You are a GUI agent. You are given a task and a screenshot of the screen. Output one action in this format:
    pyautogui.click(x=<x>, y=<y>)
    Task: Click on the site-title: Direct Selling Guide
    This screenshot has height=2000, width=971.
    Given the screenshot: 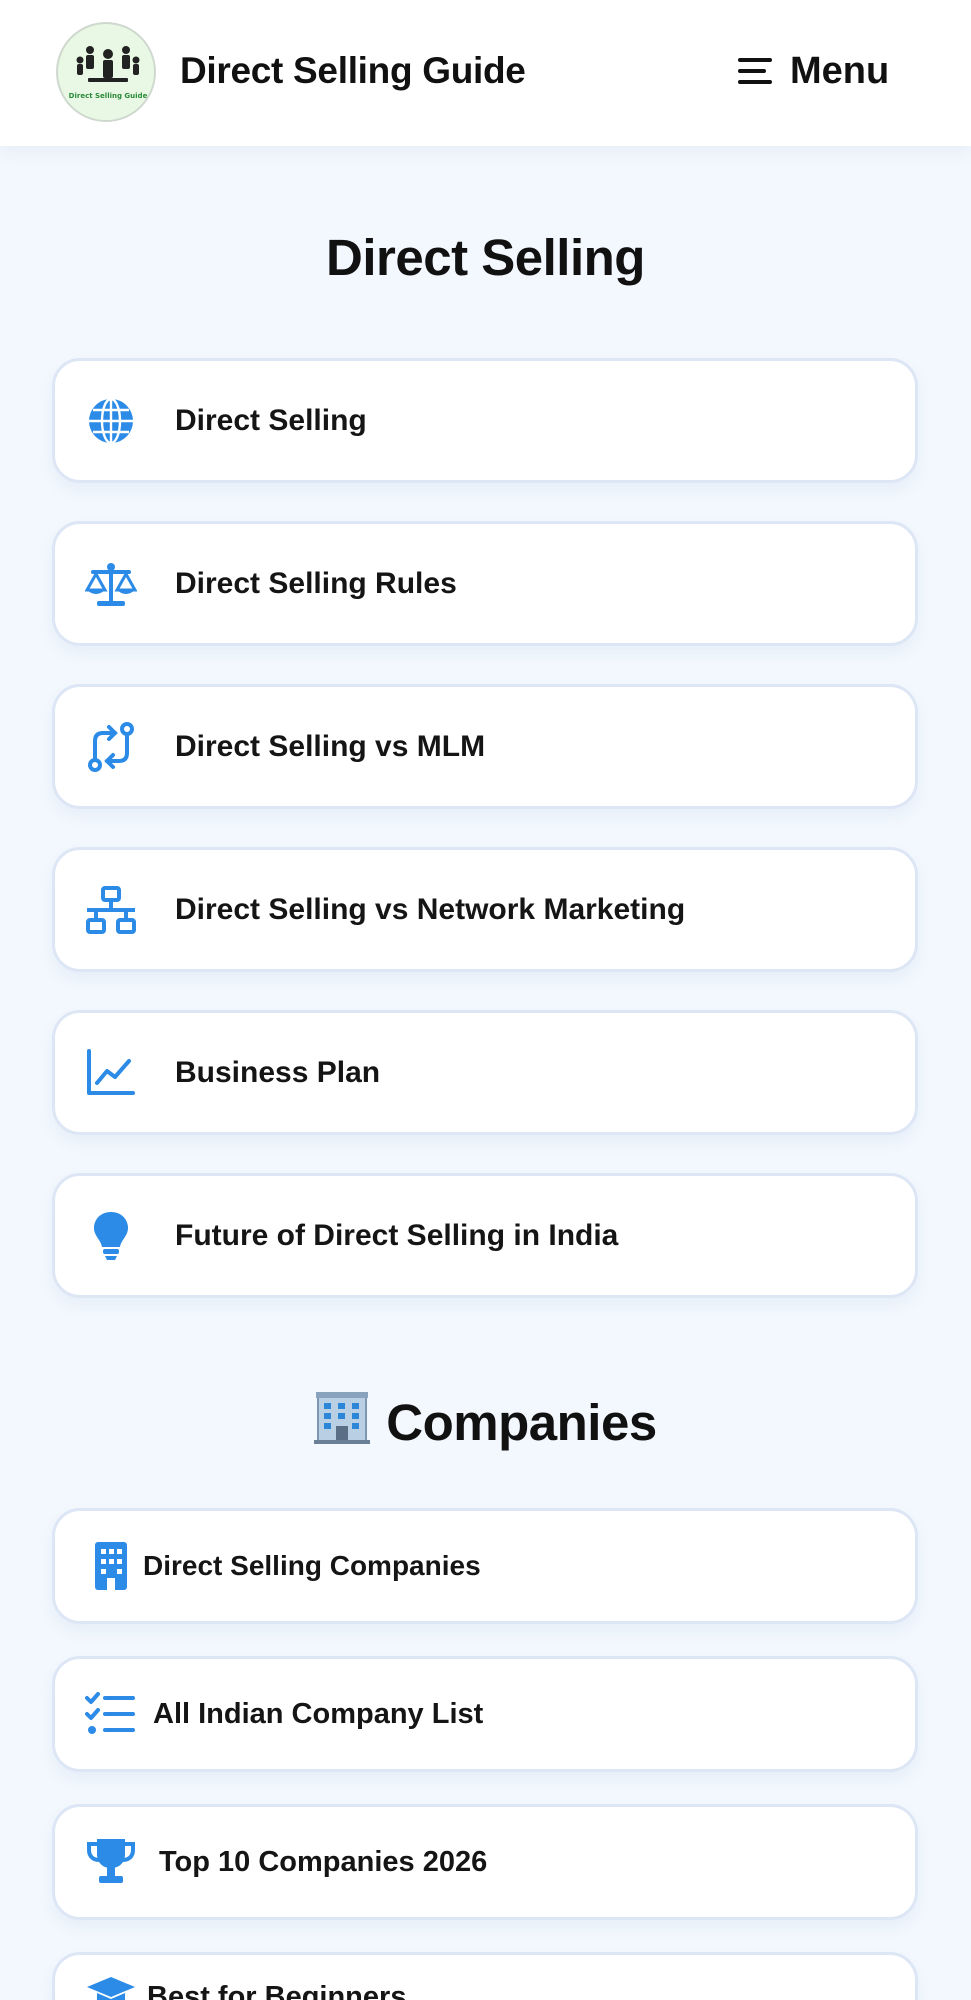 What is the action you would take?
    pyautogui.click(x=353, y=71)
    